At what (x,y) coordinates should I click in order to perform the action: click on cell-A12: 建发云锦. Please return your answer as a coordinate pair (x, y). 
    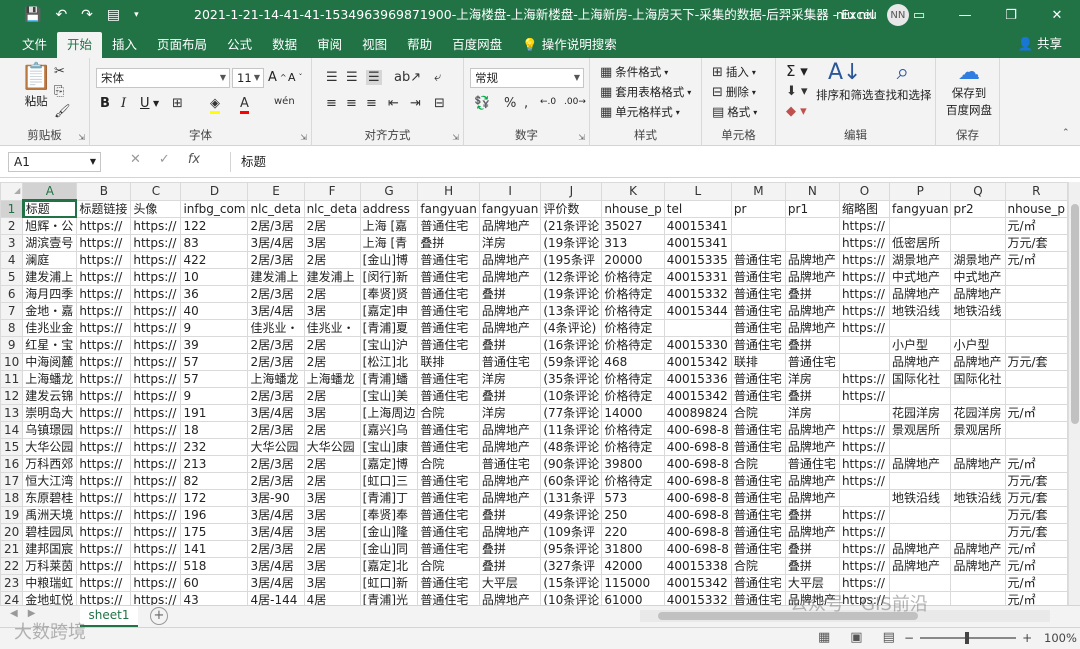
    Looking at the image, I should click on (50, 396).